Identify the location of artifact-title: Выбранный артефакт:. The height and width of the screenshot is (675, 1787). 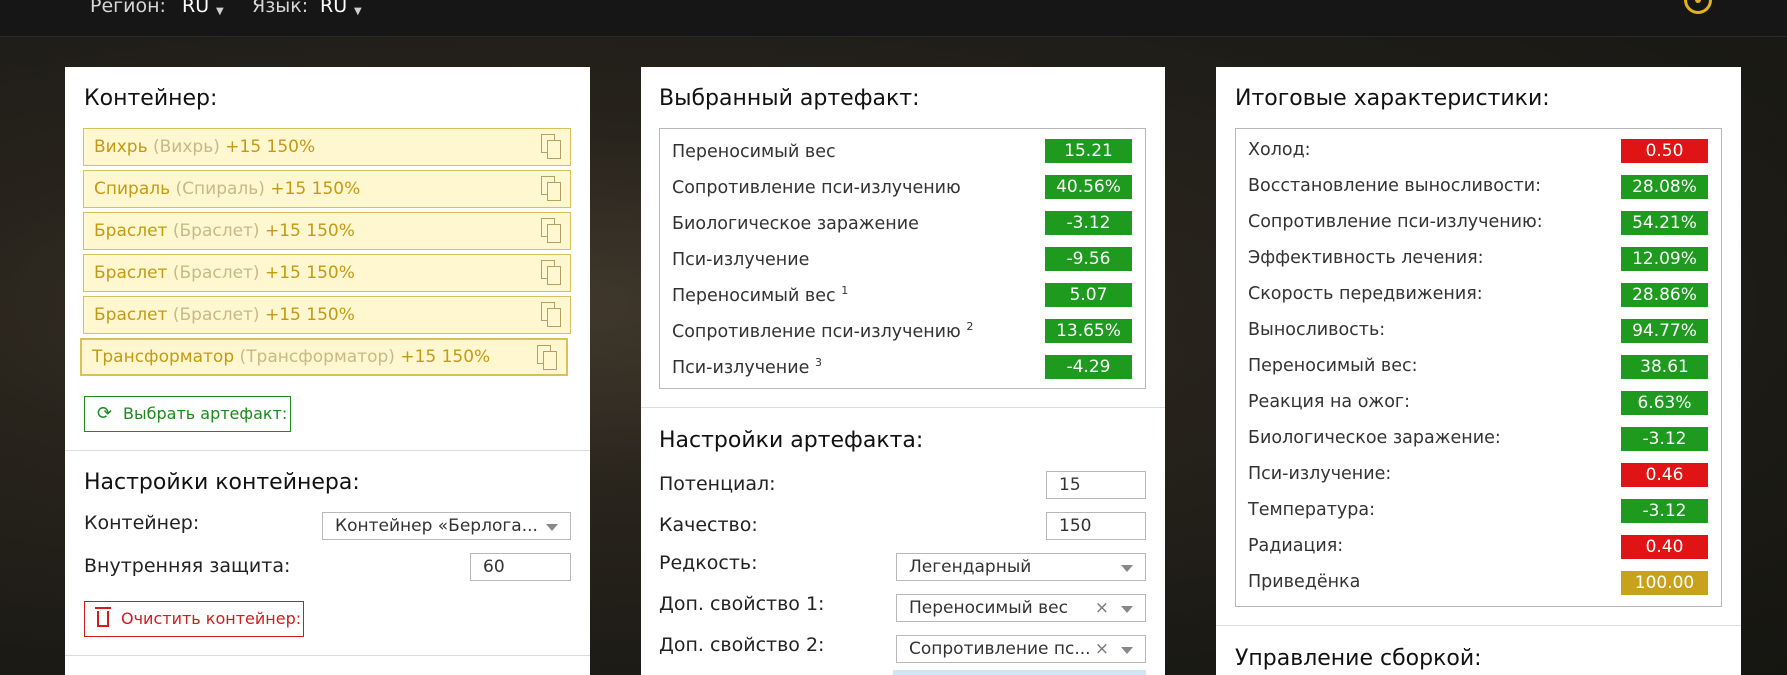
(789, 98).